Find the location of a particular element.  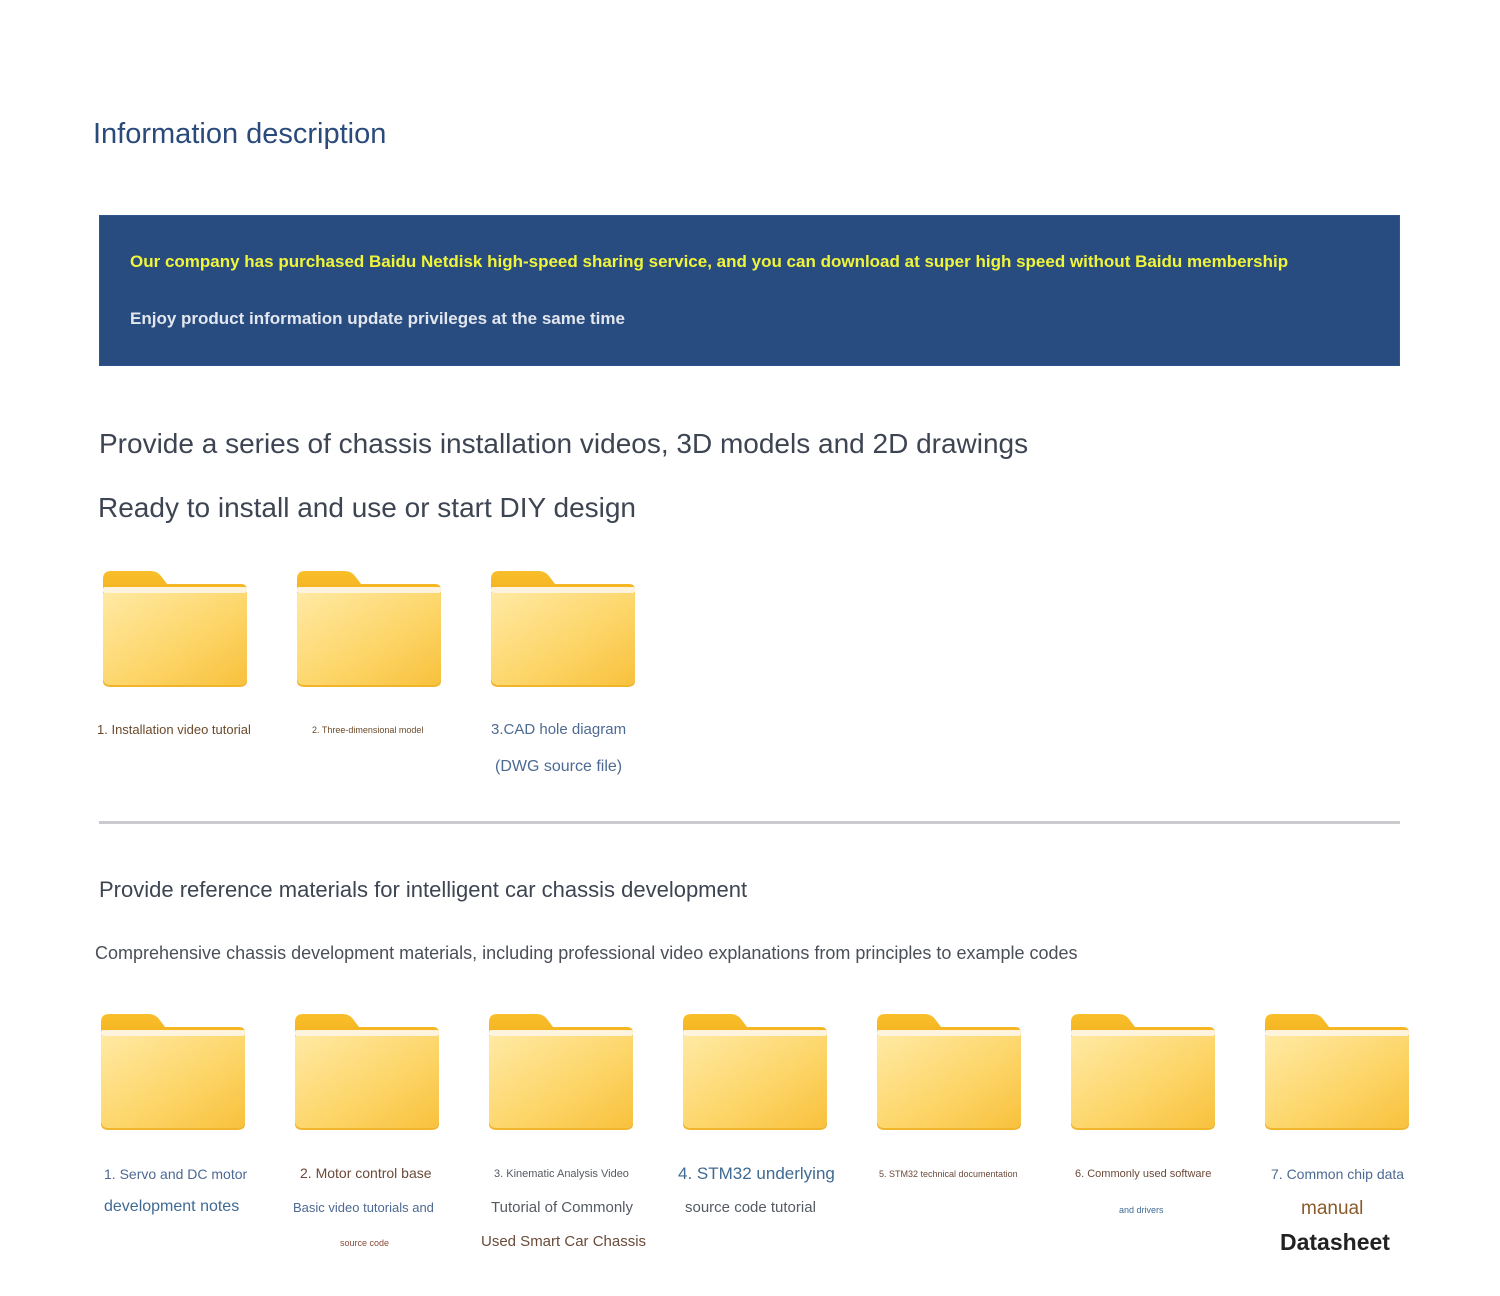

folder-servo-motor-notes is located at coordinates (173, 1073).